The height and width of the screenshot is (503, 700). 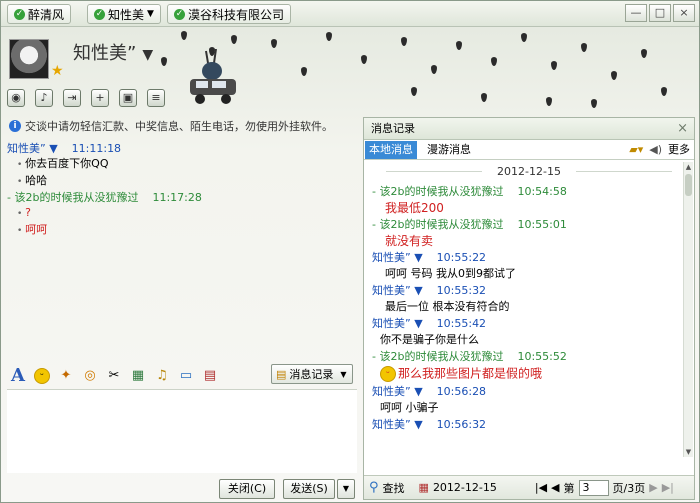 I want to click on next-page-icon: ▶, so click(x=653, y=487).